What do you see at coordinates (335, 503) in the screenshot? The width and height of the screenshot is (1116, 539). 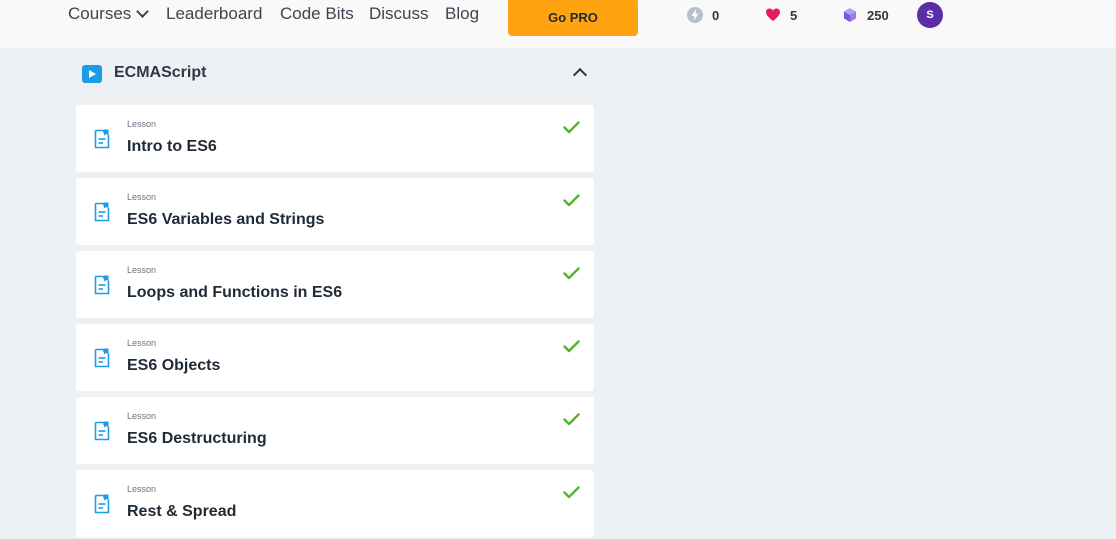 I see `lesson-card: Lesson Rest & Spread` at bounding box center [335, 503].